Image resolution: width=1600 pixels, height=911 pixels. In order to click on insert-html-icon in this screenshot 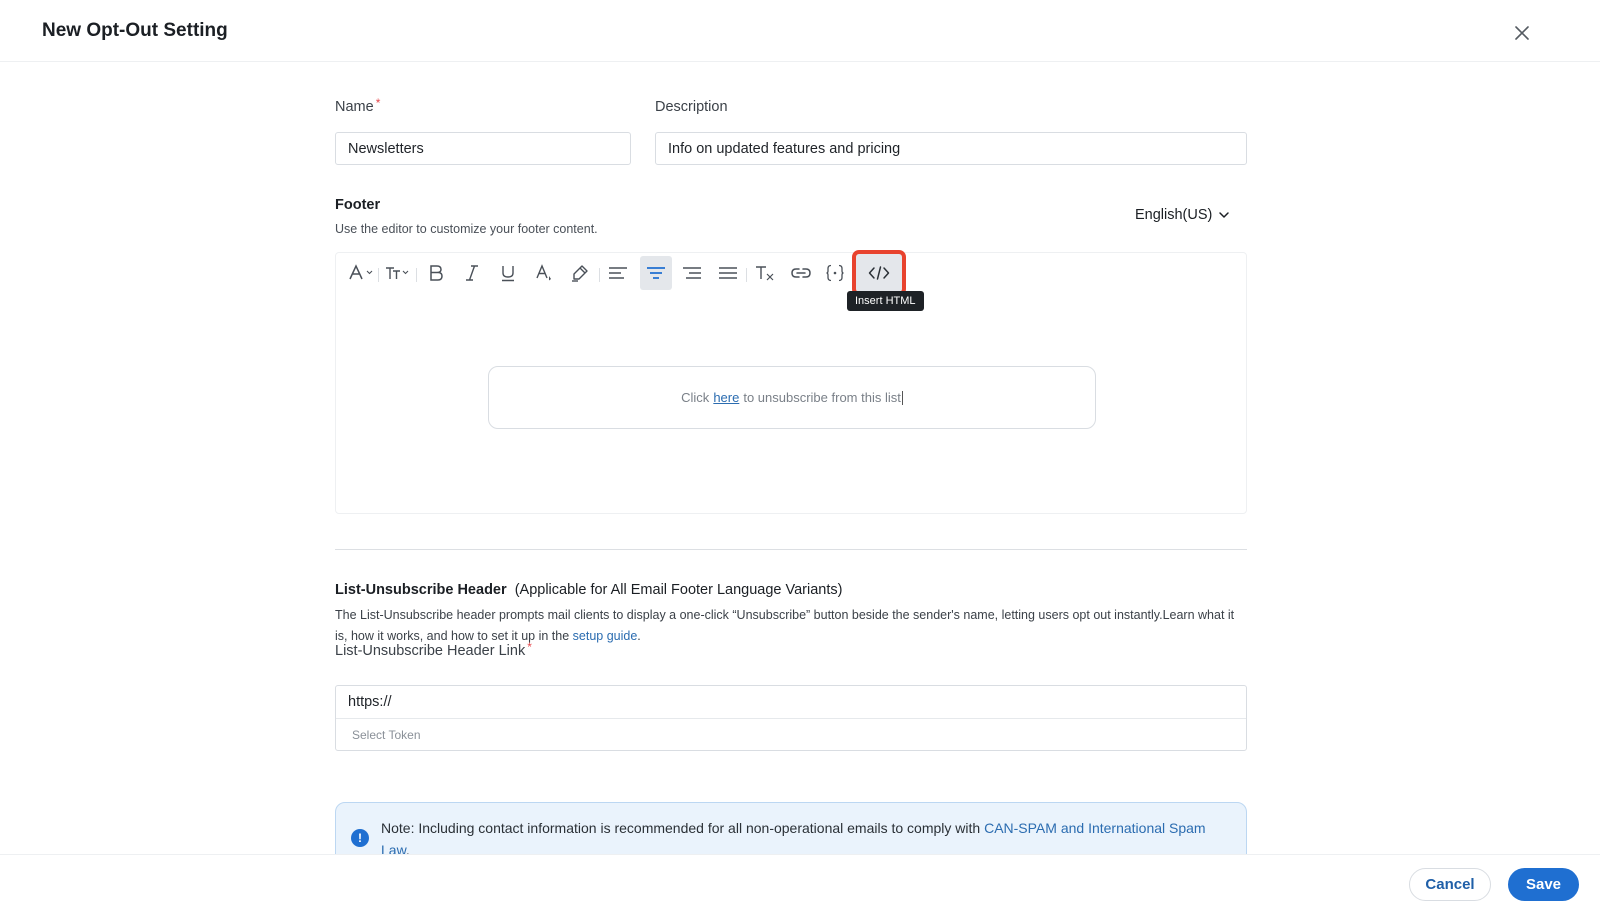, I will do `click(879, 273)`.